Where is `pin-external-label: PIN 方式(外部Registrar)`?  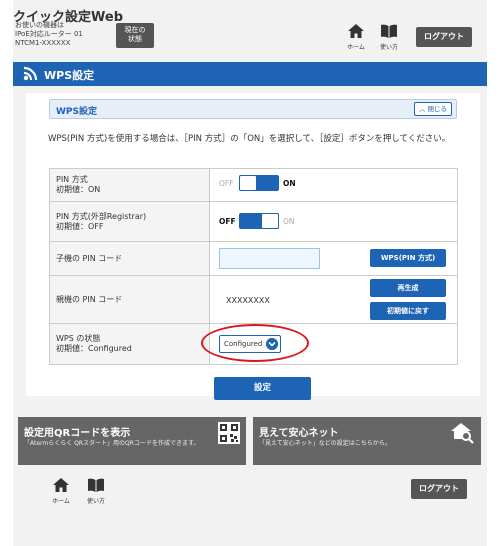 pin-external-label: PIN 方式(外部Registrar) is located at coordinates (101, 216).